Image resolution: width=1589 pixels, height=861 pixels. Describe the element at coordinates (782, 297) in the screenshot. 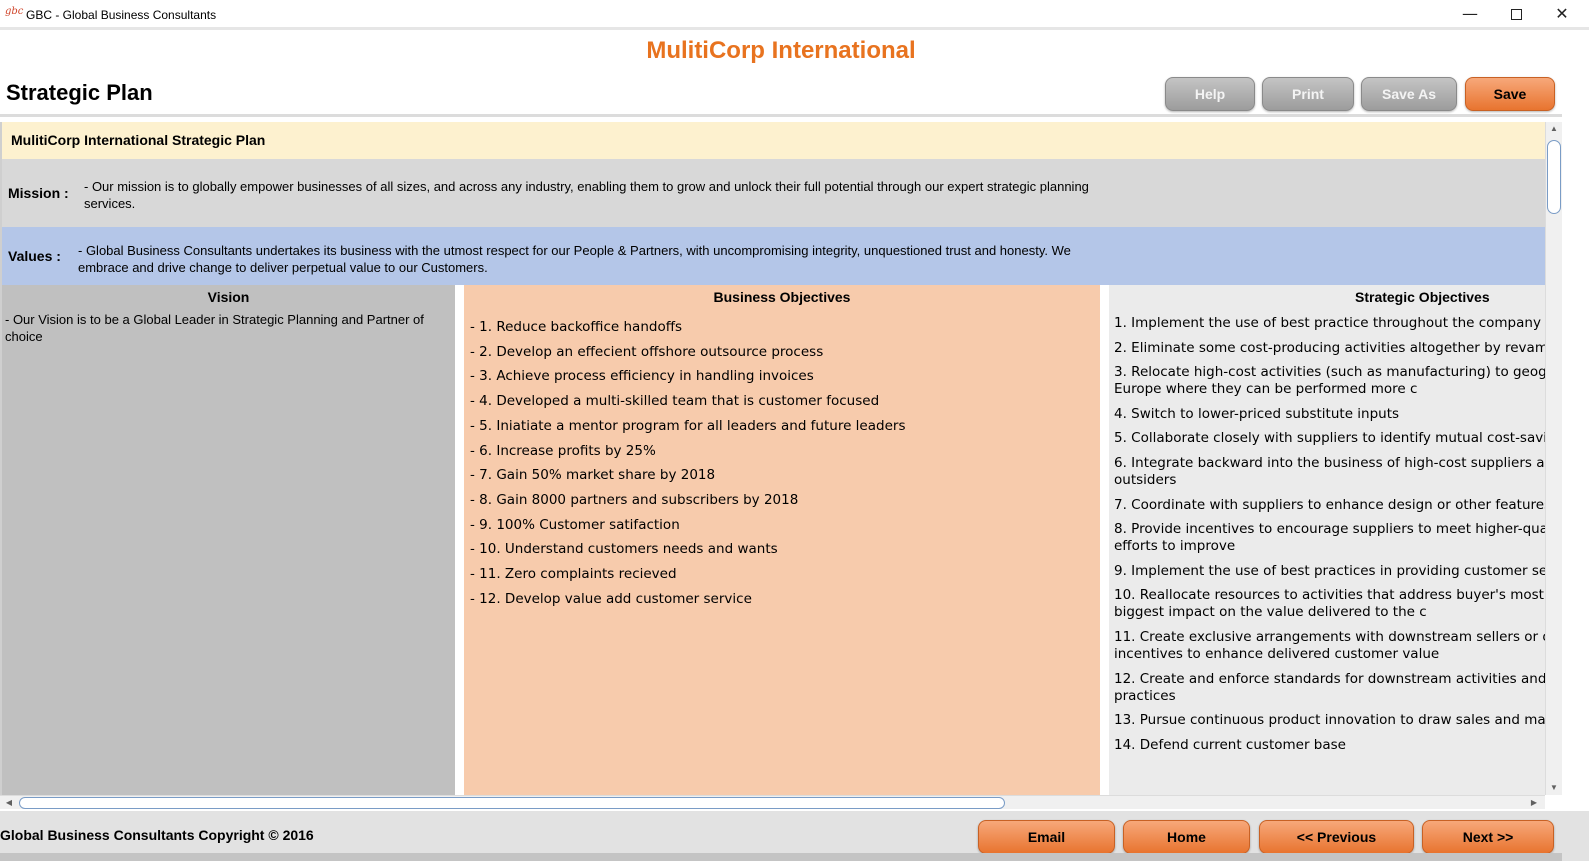

I see `business-objectives-heading: Business Objectives` at that location.